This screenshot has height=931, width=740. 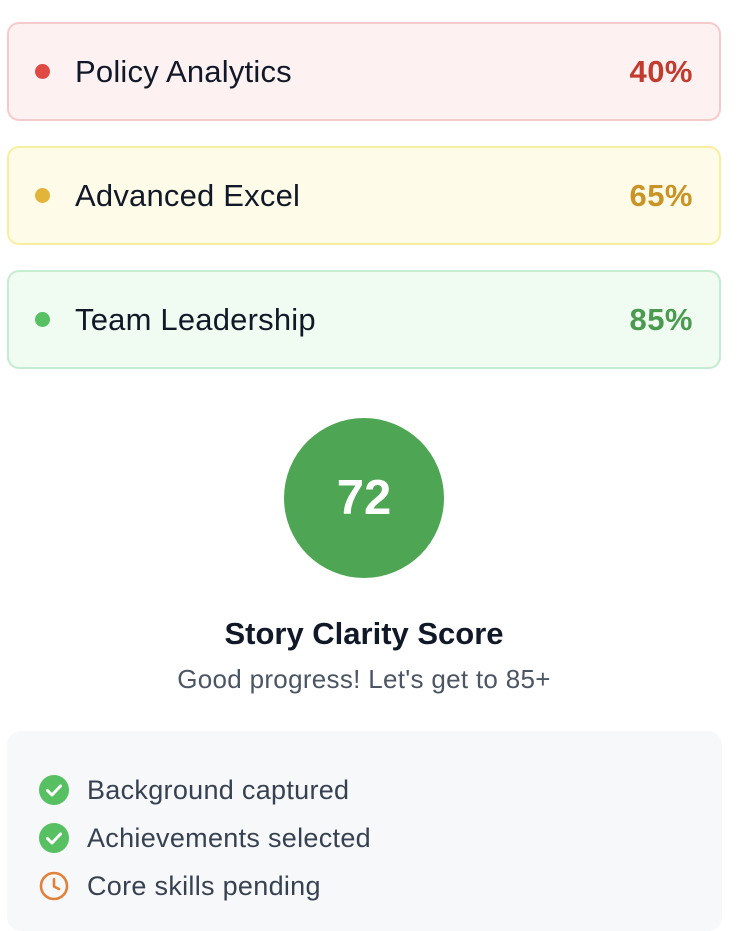 What do you see at coordinates (380, 886) in the screenshot?
I see `checklist-item-core-skills: Core skills pending` at bounding box center [380, 886].